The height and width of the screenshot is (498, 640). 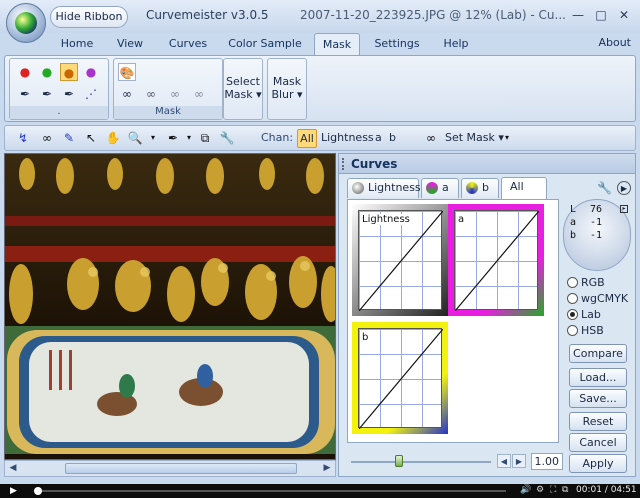 I want to click on zoom-slider-knob, so click(x=399, y=461).